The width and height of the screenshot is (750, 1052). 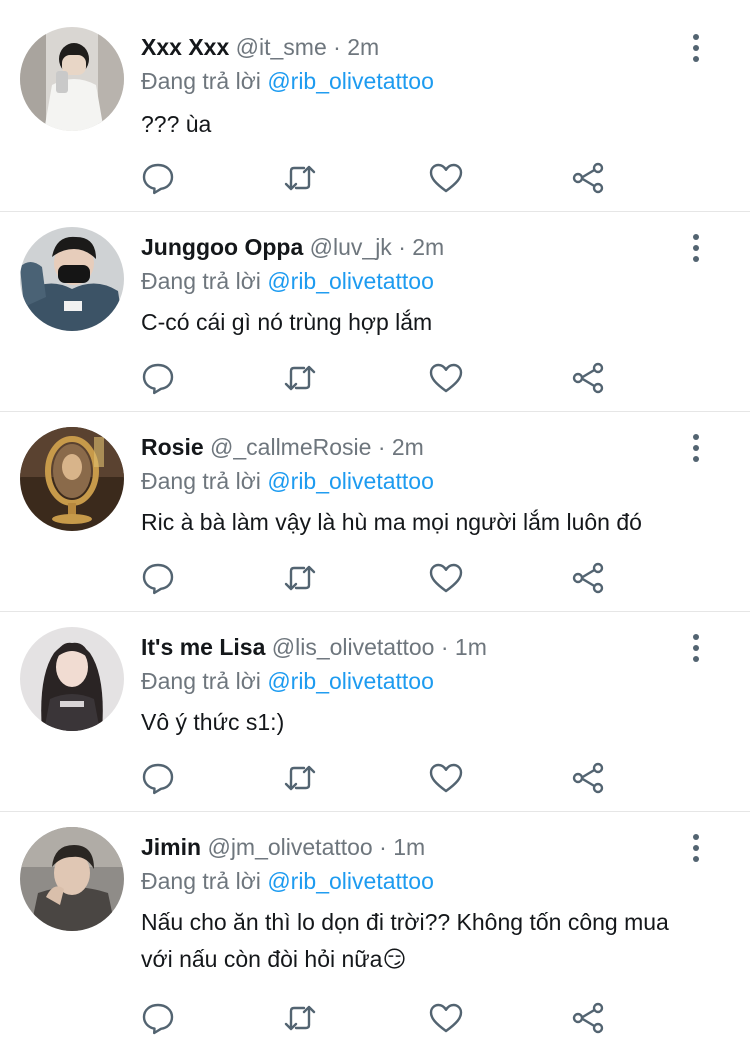 I want to click on avatar-man, so click(x=72, y=879).